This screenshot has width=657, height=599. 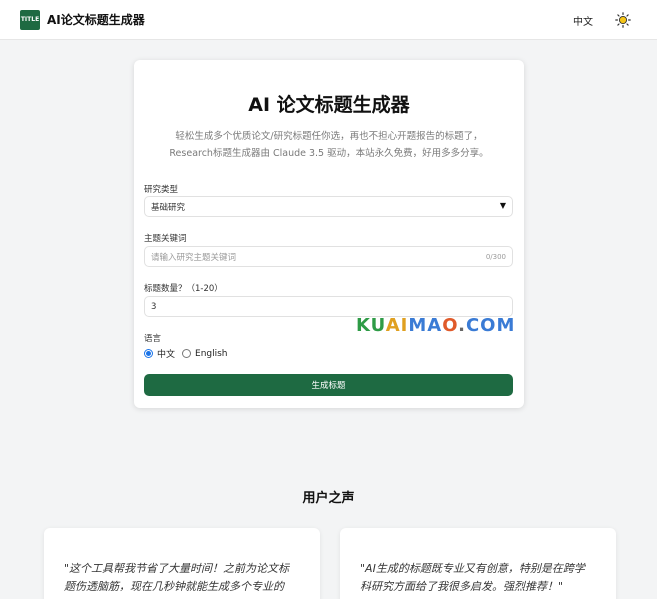 I want to click on testimonial-2-line-2: 科研究方面给了我很多启发。强烈推荐！", so click(x=462, y=586).